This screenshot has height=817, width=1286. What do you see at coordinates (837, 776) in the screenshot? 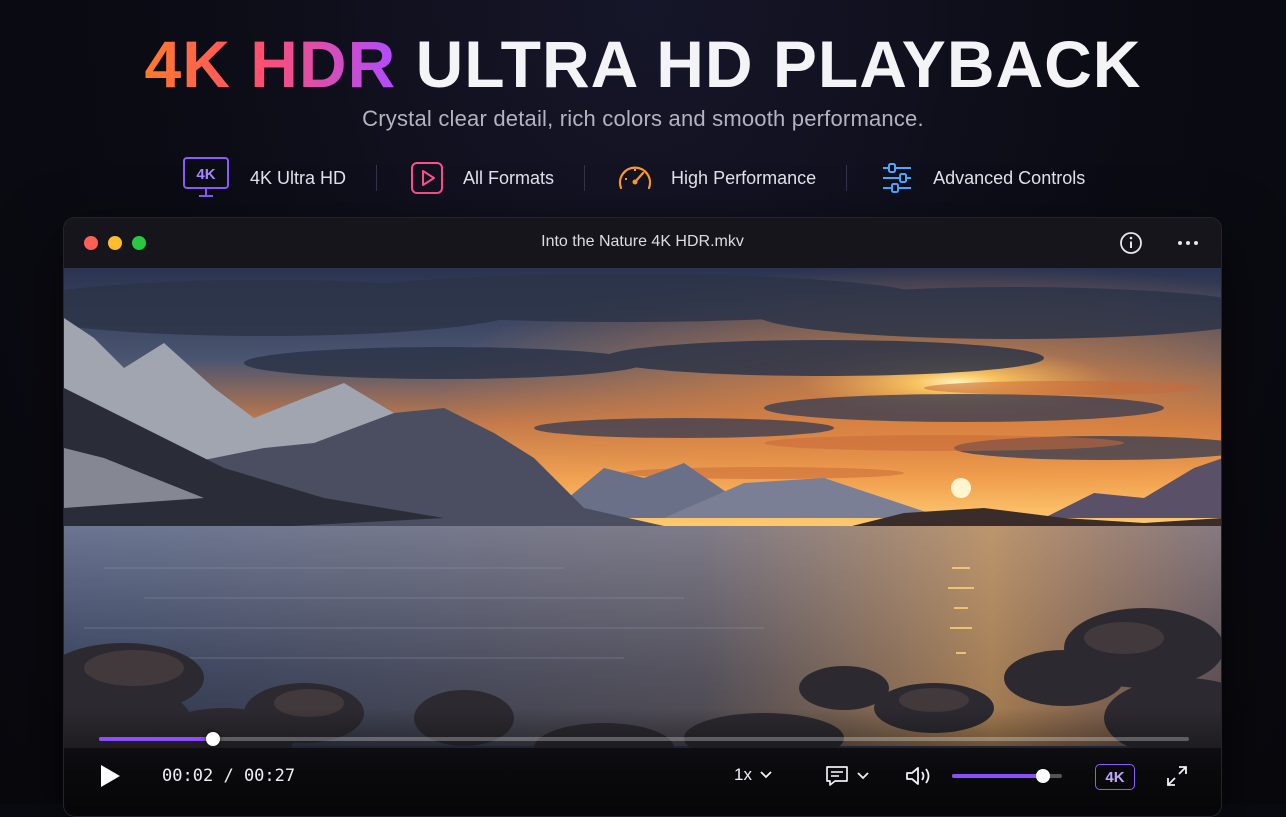
I see `subtitles-icon` at bounding box center [837, 776].